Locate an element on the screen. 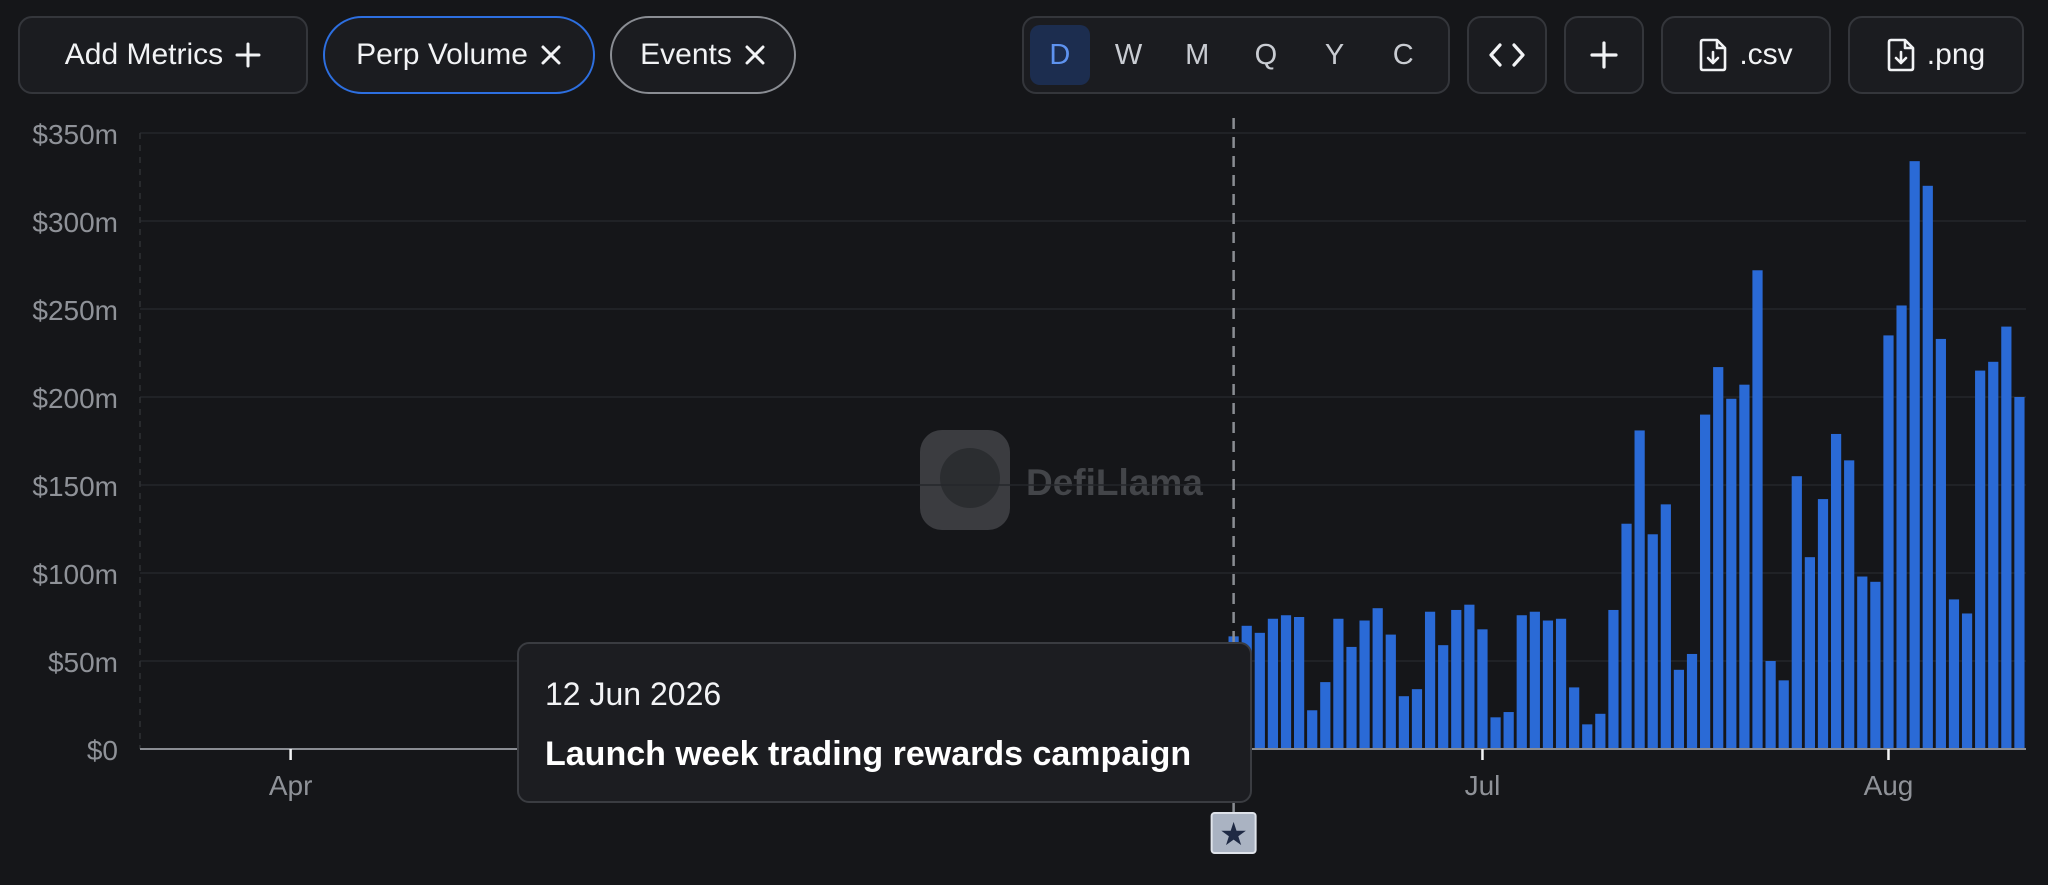 The image size is (2048, 885). x-tick-label: Apr is located at coordinates (291, 785).